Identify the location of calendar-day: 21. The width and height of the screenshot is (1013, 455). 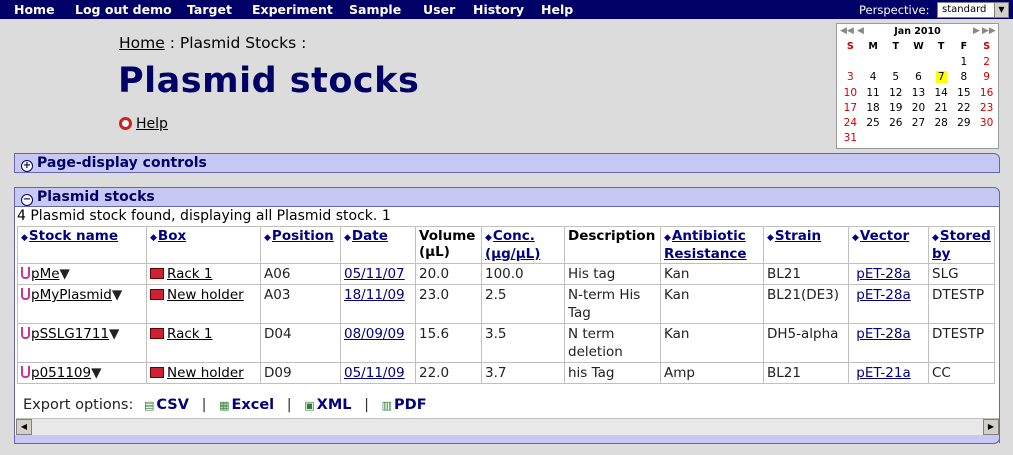
(941, 107).